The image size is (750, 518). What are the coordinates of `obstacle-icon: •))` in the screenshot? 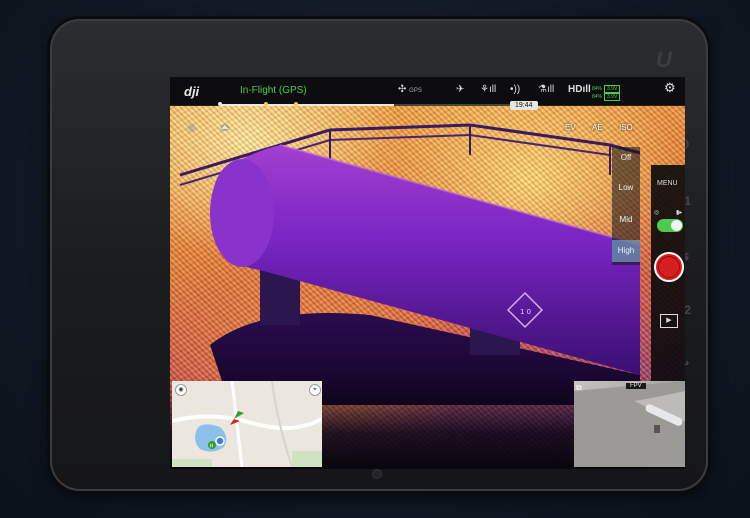 It's located at (515, 90).